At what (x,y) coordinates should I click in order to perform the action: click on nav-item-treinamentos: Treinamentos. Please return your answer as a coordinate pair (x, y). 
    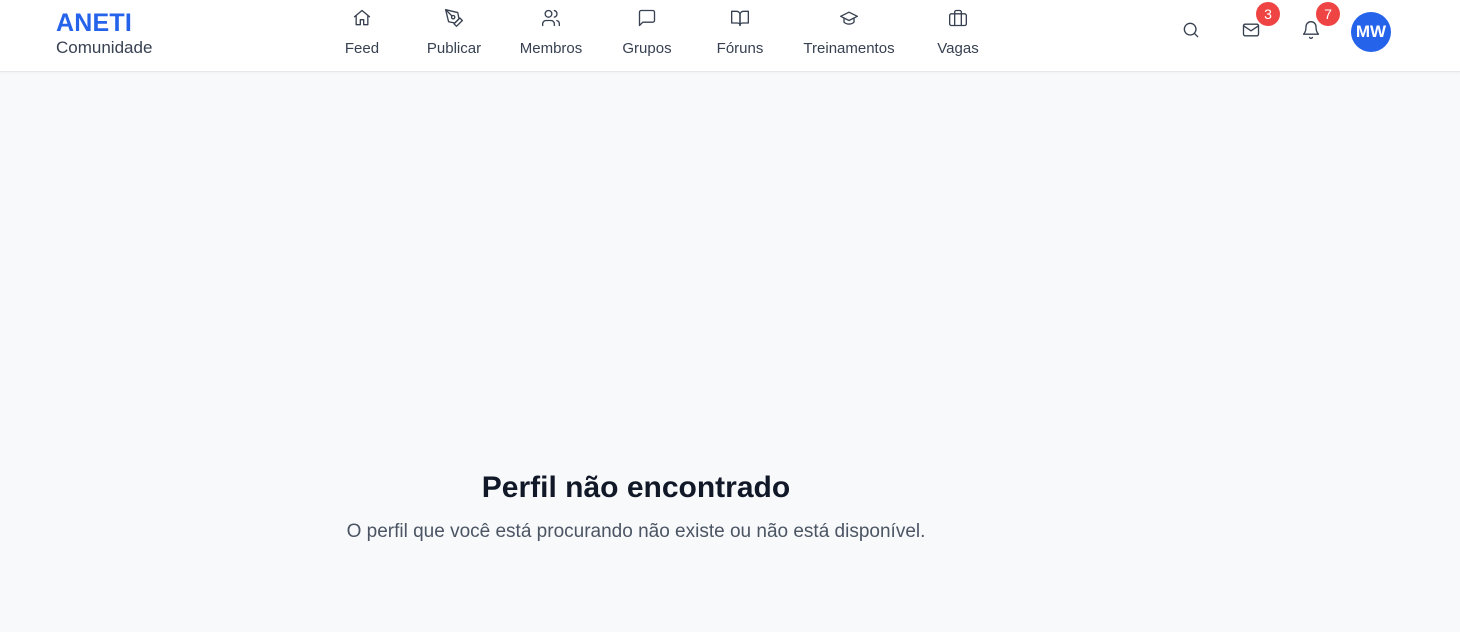
    Looking at the image, I should click on (849, 34).